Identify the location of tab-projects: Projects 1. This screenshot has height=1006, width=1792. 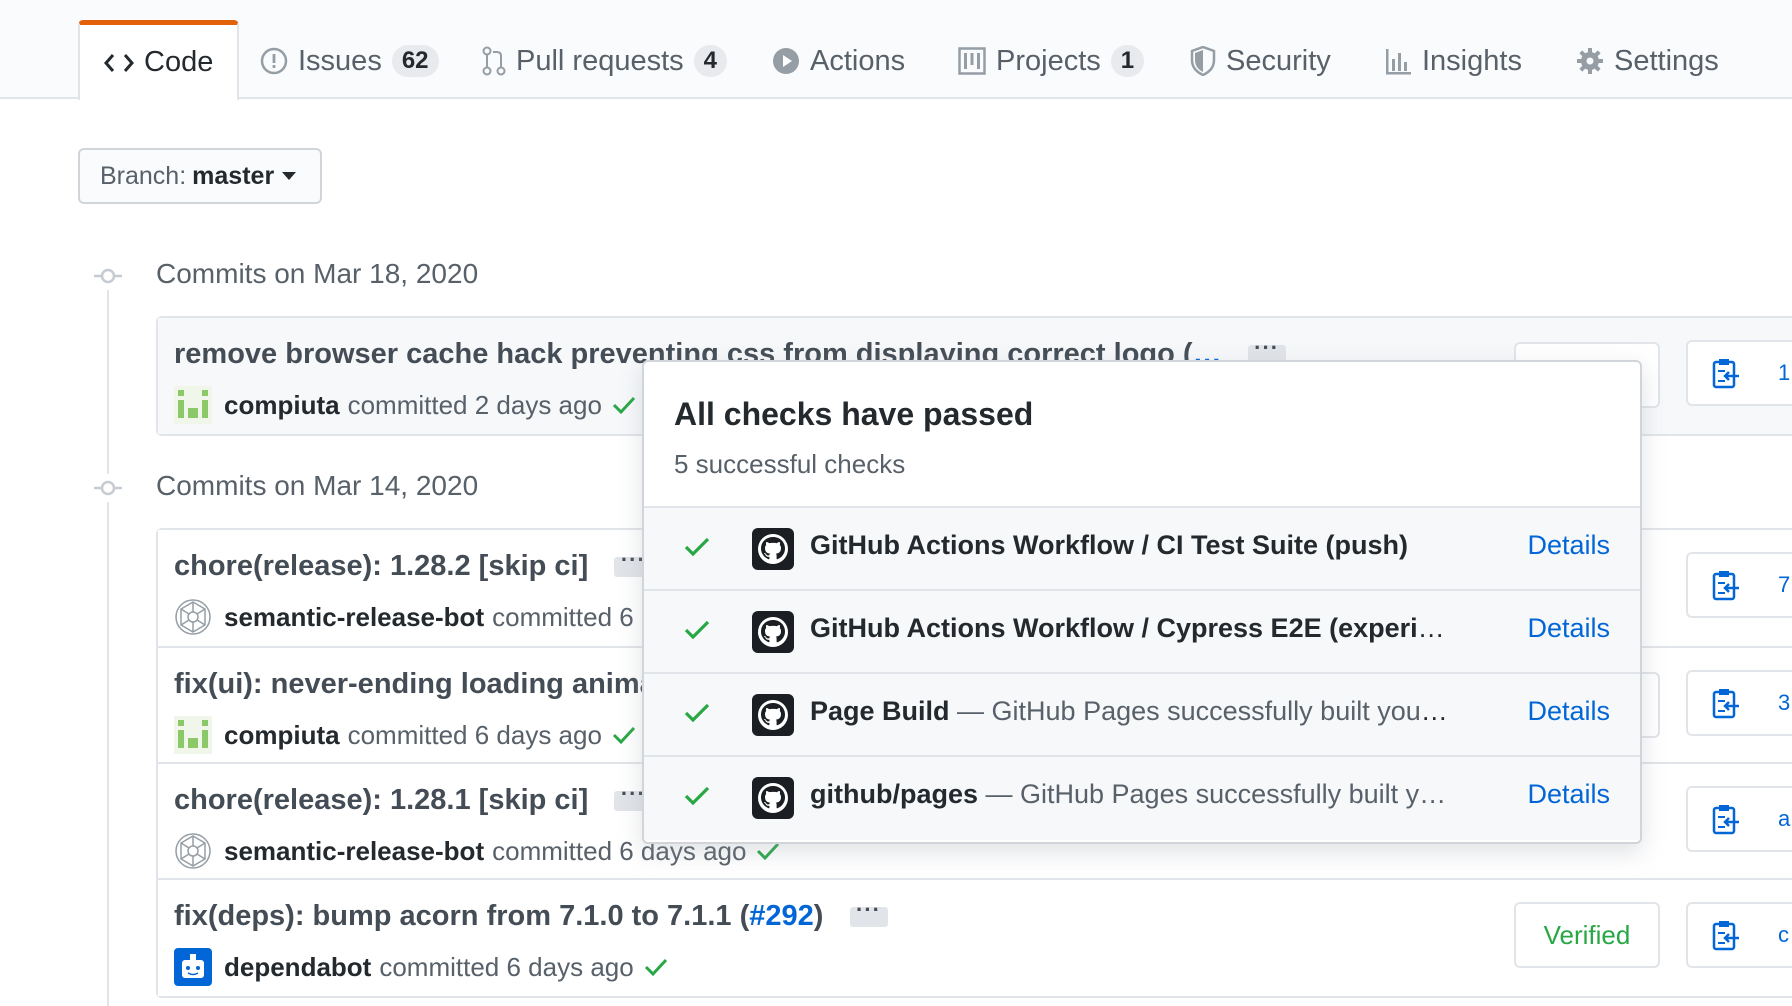
(1051, 61).